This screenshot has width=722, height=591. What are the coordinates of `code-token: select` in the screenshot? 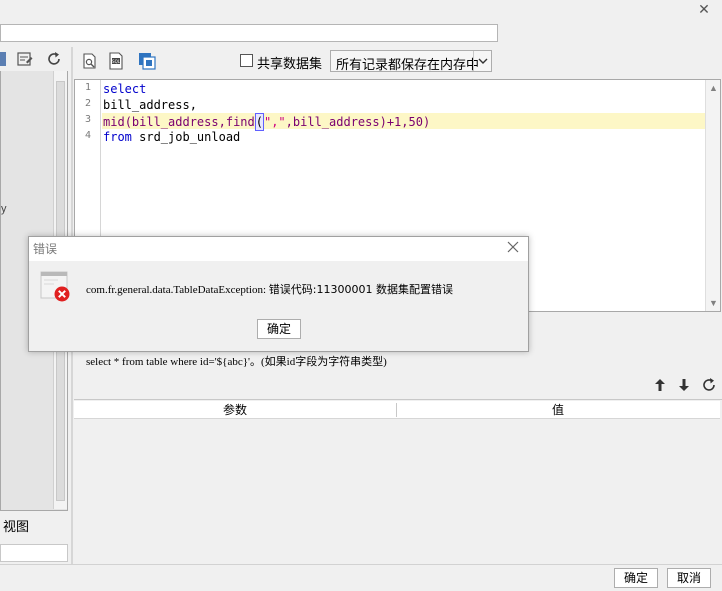 It's located at (125, 89).